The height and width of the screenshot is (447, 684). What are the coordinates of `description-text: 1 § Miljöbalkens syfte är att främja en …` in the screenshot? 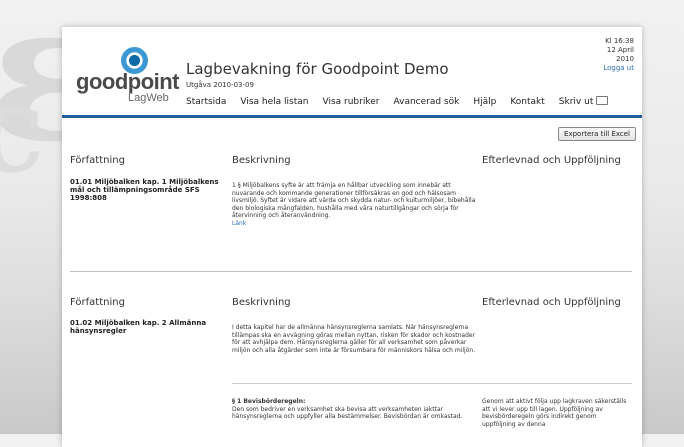 It's located at (354, 200).